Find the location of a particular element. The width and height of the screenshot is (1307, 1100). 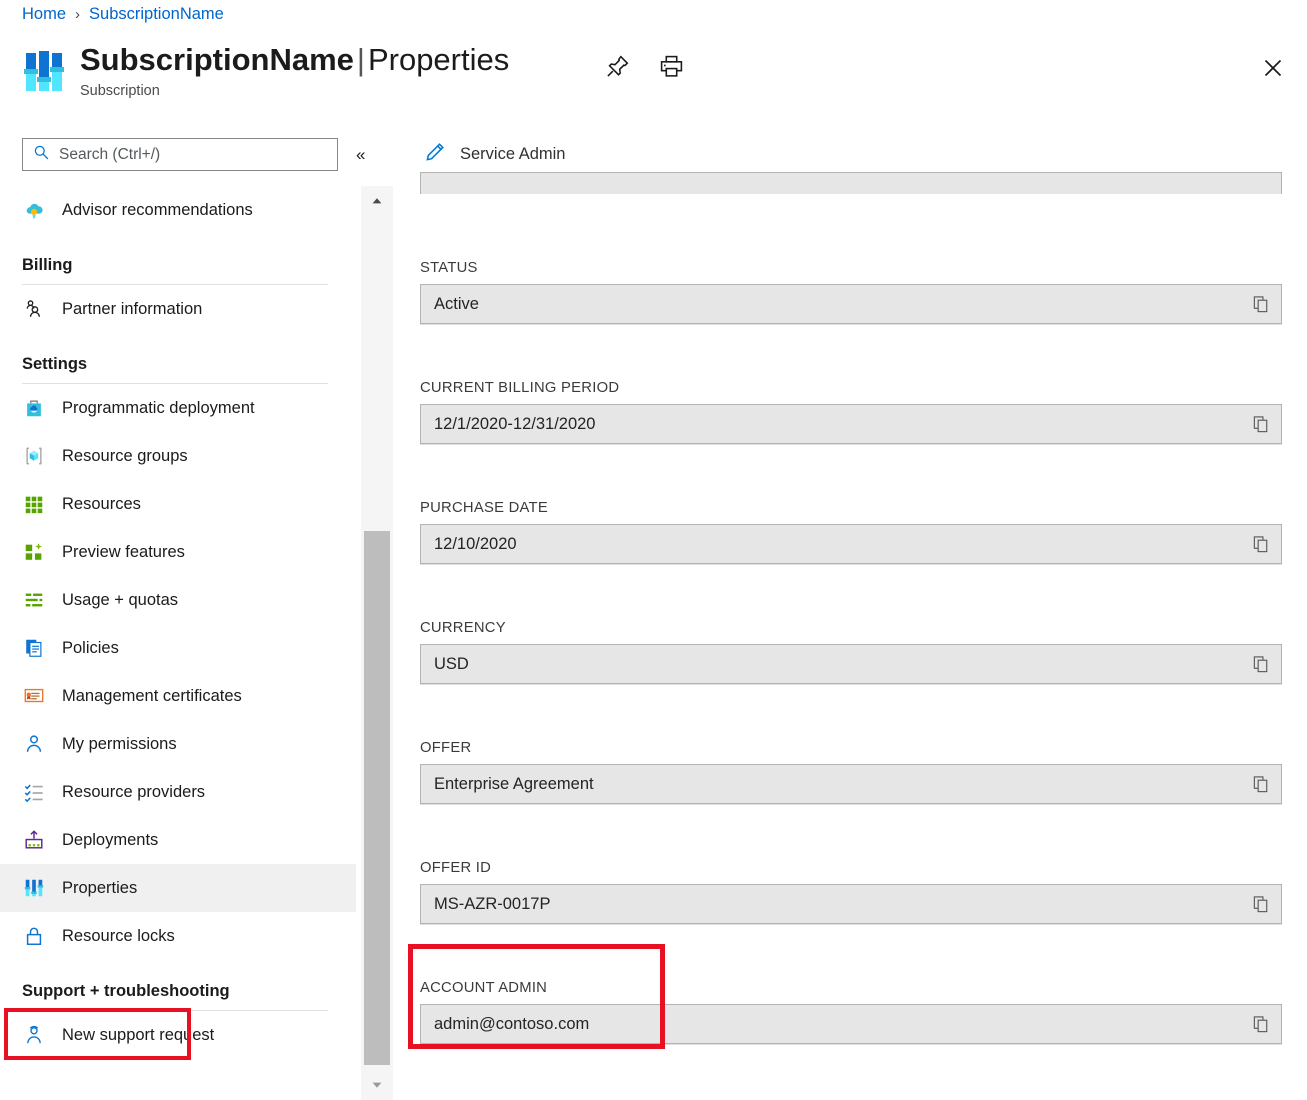

readonly-field: USD is located at coordinates (851, 664).